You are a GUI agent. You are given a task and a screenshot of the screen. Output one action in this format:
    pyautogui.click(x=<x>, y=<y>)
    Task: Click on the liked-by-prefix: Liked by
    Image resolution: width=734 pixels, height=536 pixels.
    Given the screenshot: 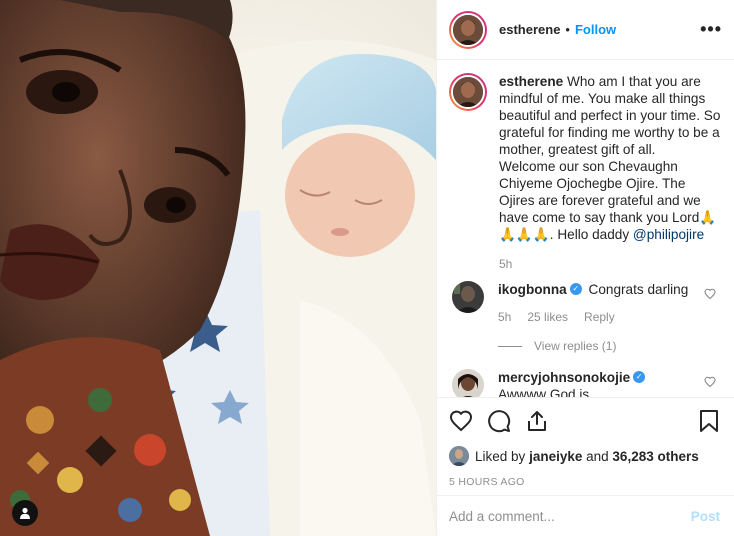 What is the action you would take?
    pyautogui.click(x=500, y=456)
    